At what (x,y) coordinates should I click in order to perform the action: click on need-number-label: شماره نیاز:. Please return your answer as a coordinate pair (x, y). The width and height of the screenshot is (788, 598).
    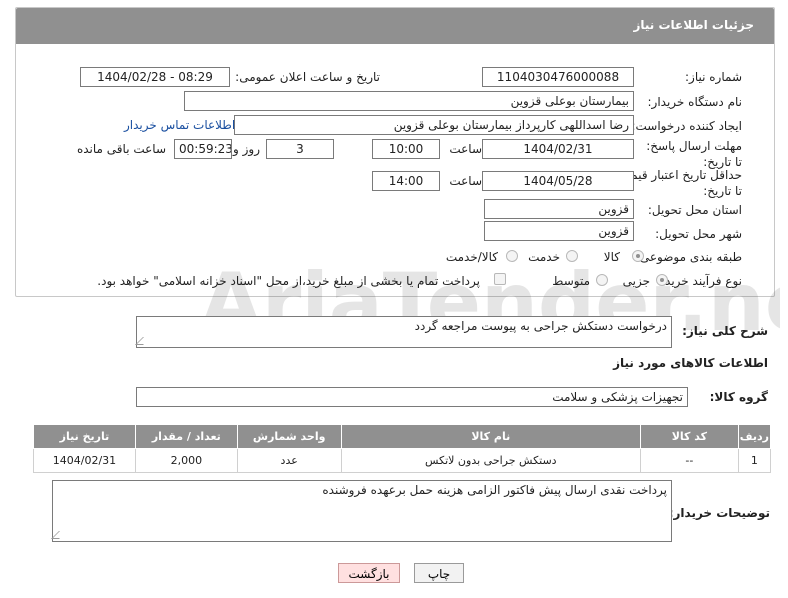
    Looking at the image, I should click on (713, 77).